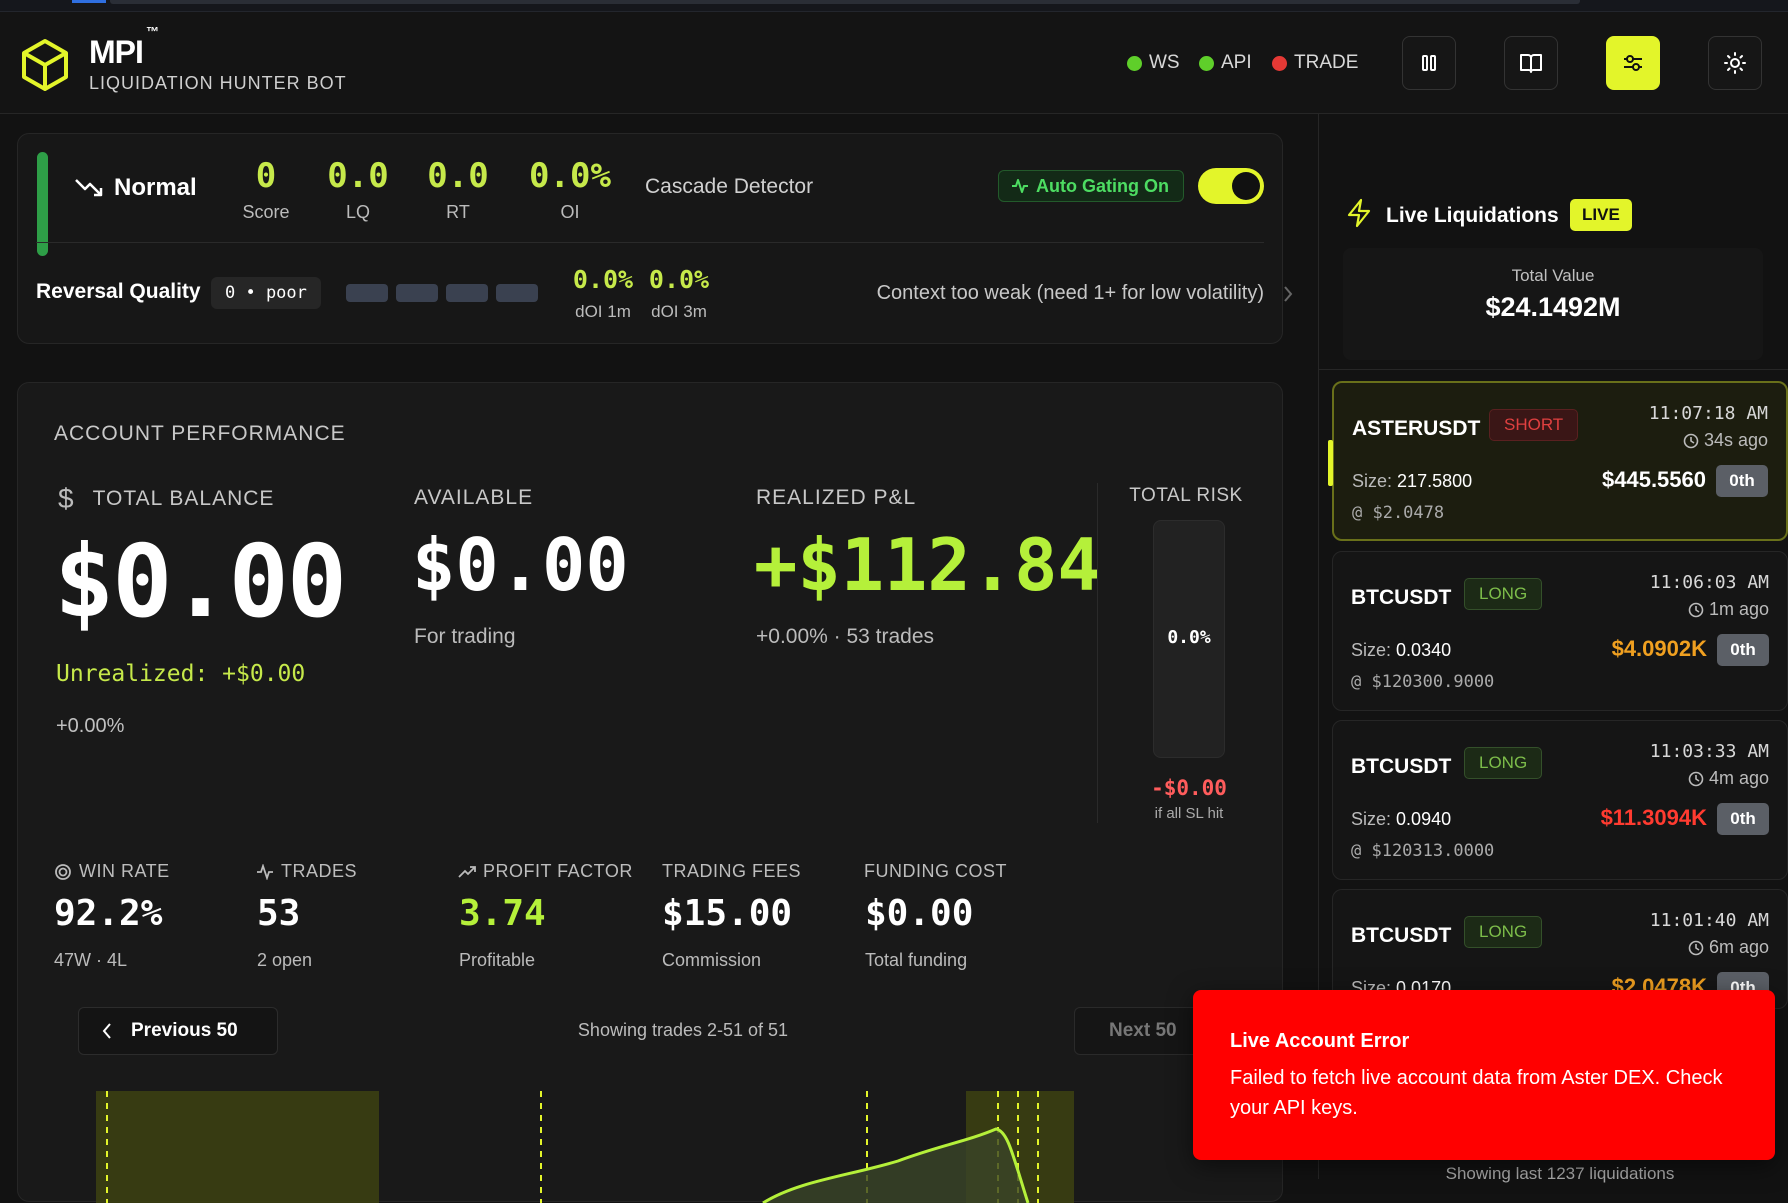  I want to click on liquidation-ago: 34s ago, so click(1725, 440).